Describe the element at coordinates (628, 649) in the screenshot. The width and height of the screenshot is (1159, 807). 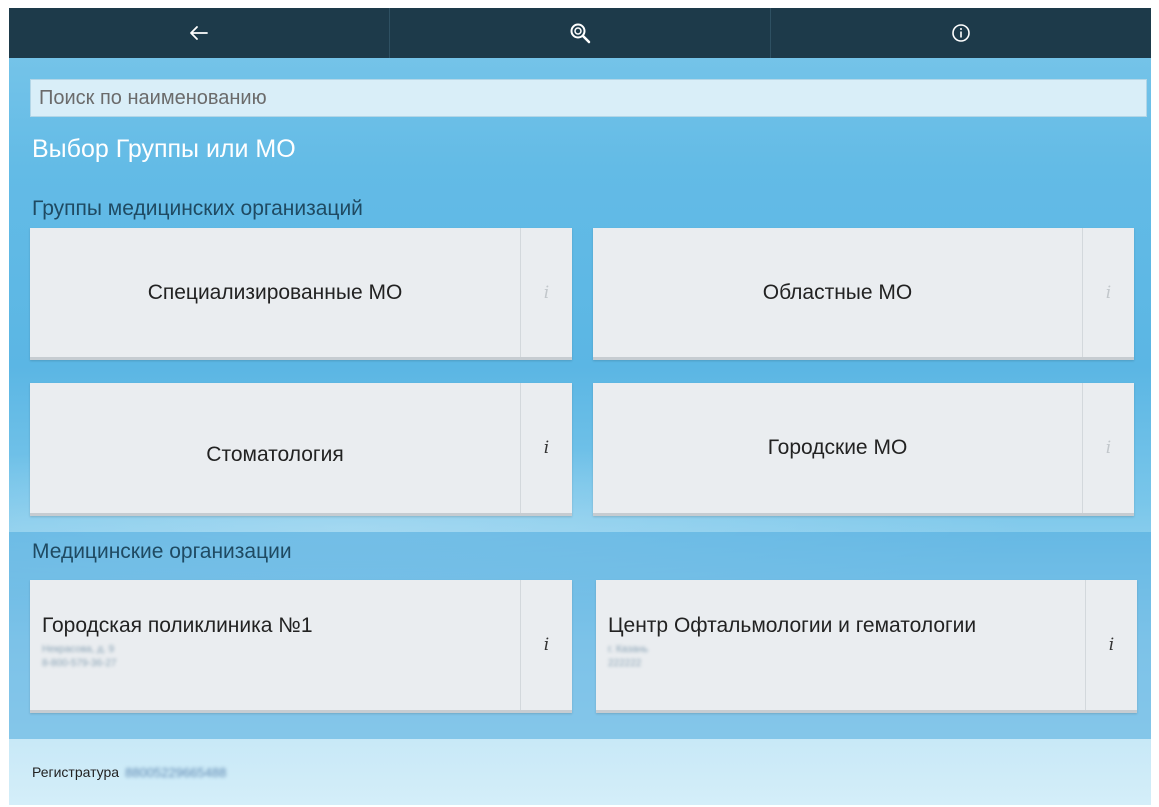
I see `org-address: г. Казань` at that location.